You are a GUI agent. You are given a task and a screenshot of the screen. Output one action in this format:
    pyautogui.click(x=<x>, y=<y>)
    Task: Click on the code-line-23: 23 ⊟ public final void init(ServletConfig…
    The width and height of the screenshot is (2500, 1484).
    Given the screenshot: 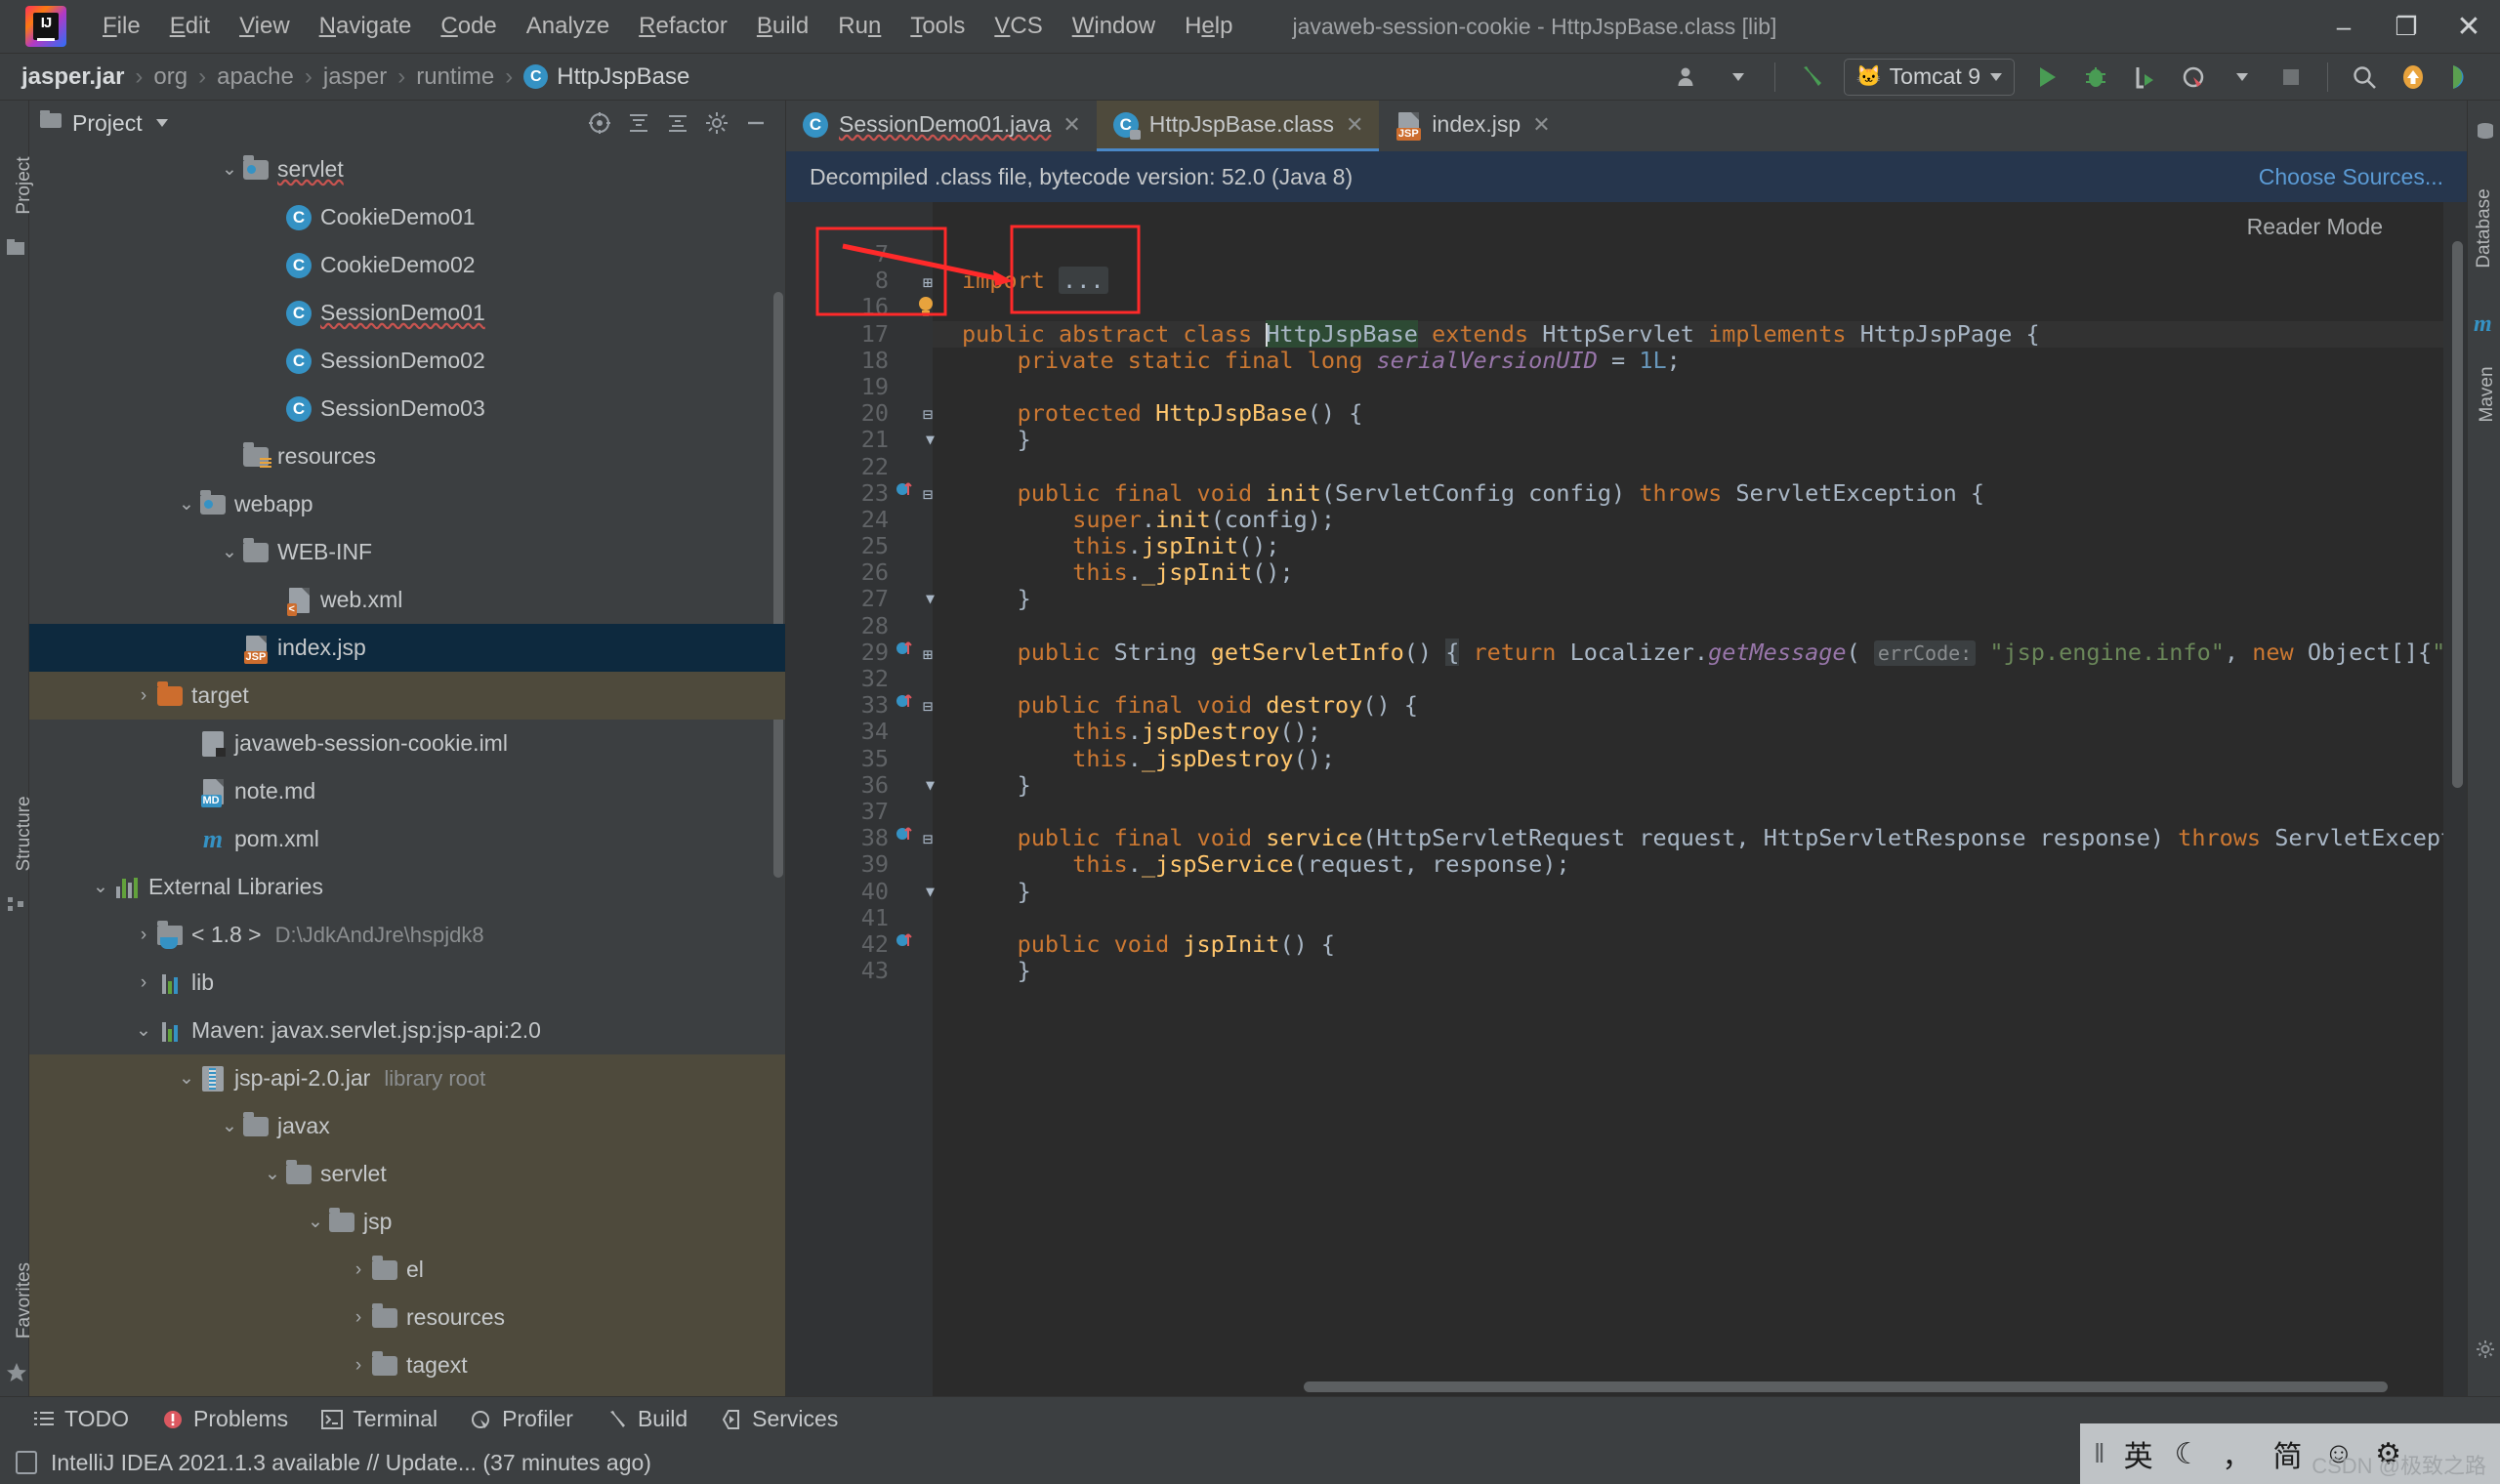 What is the action you would take?
    pyautogui.click(x=1626, y=493)
    